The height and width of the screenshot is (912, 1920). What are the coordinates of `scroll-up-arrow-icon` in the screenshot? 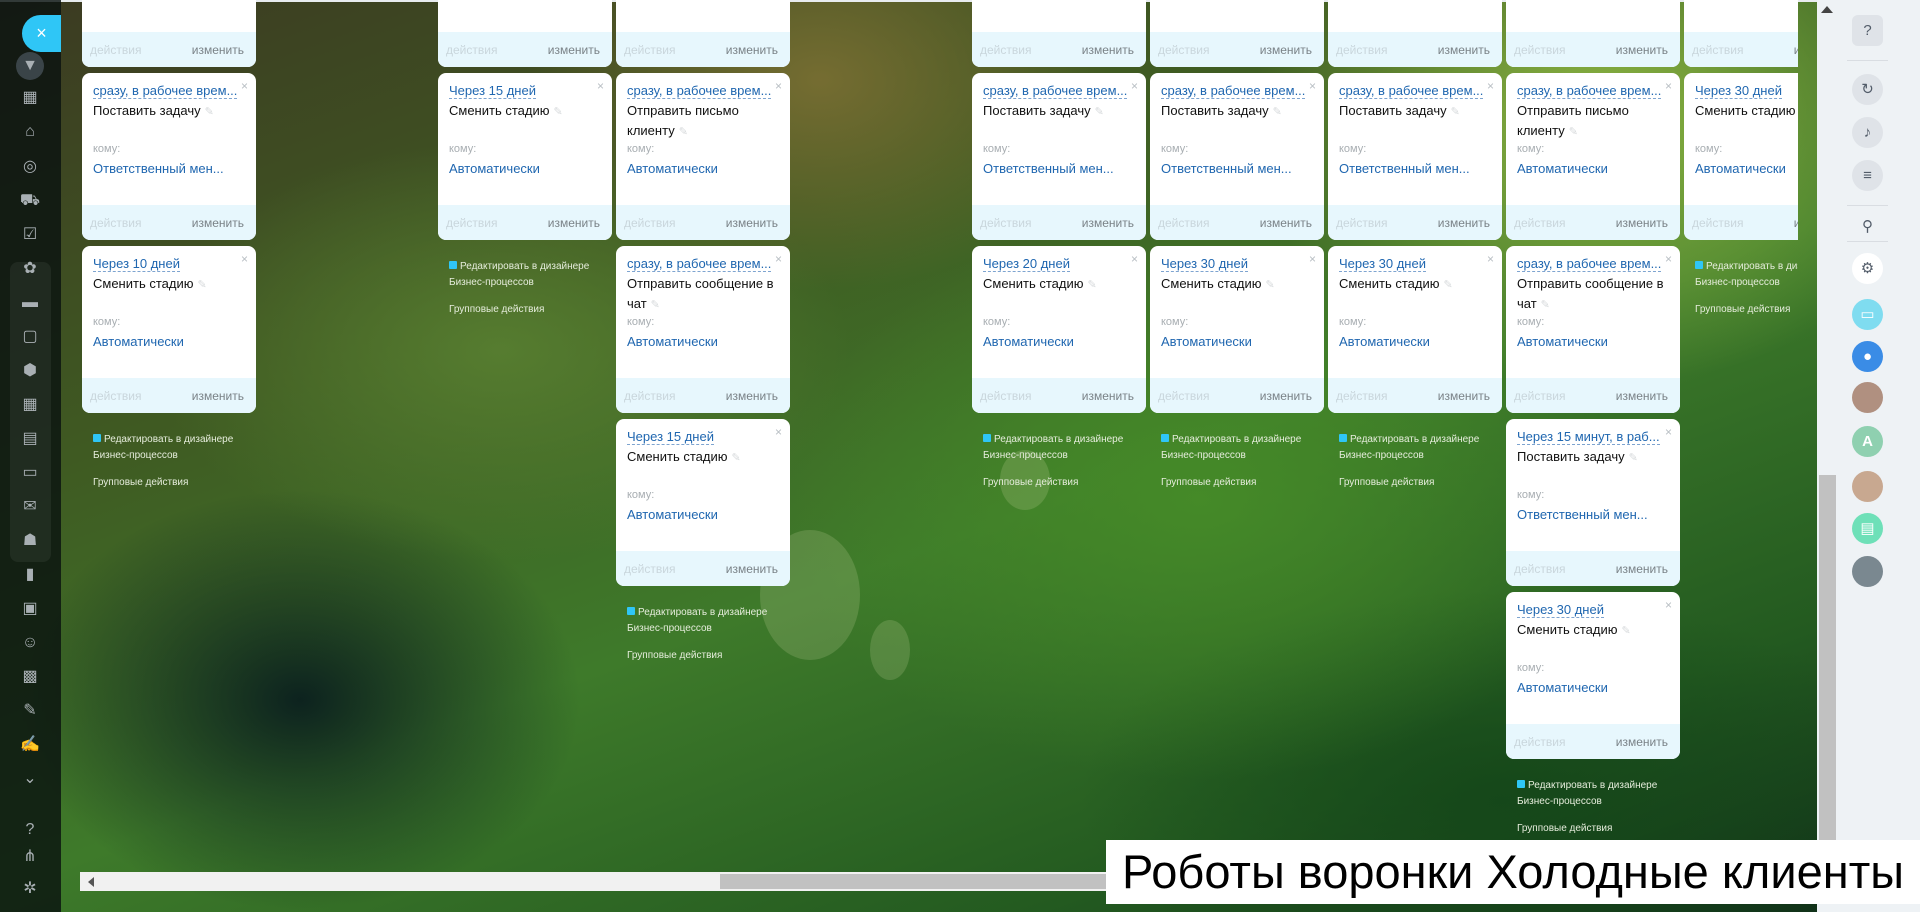 It's located at (1827, 9).